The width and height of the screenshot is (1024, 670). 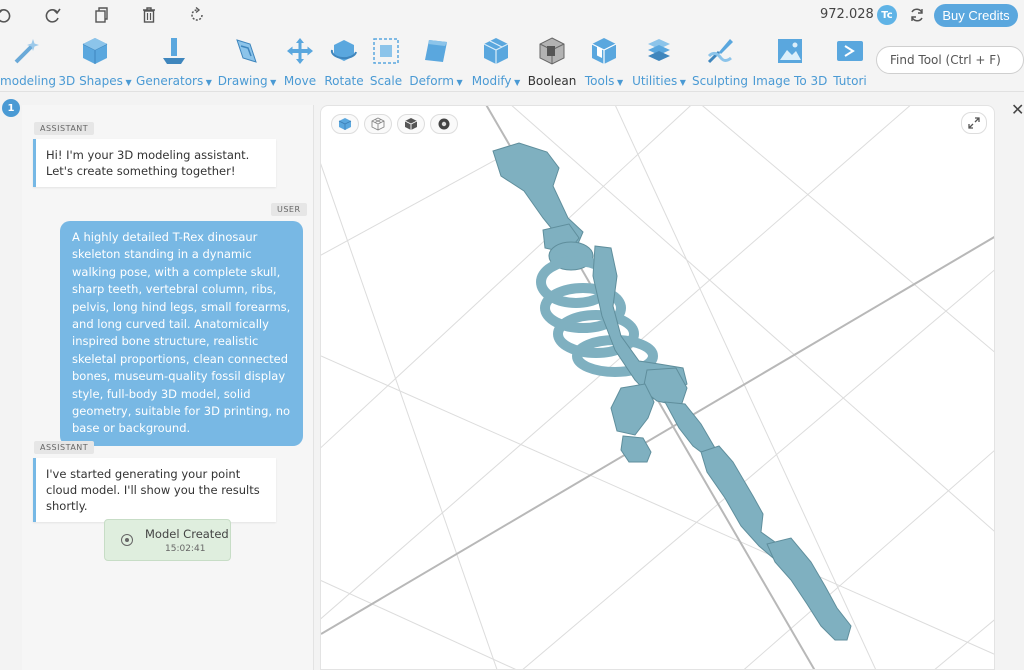 I want to click on tool-label: modeling, so click(x=28, y=81).